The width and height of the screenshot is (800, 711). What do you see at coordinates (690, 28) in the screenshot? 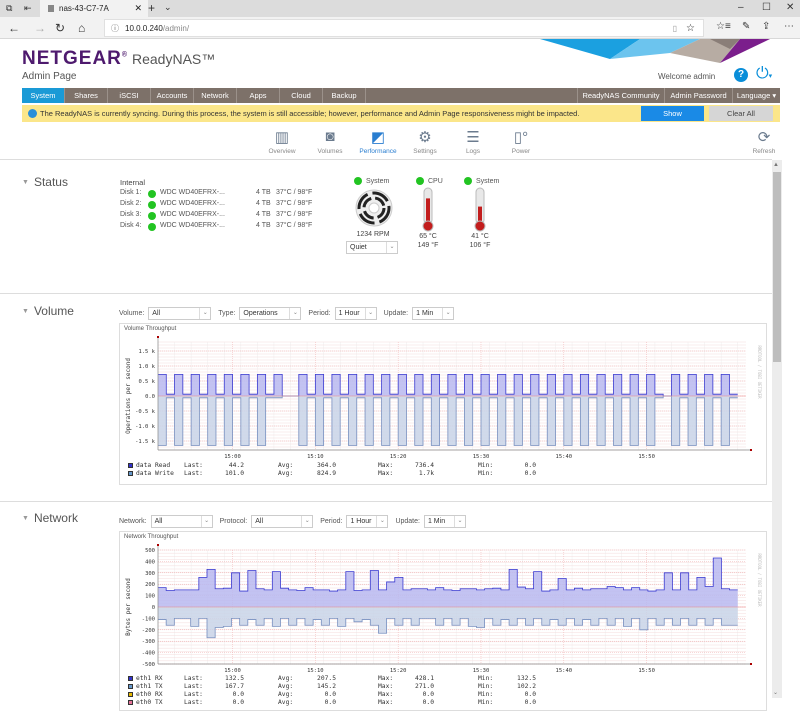
I see `favorite-star-icon: ☆` at bounding box center [690, 28].